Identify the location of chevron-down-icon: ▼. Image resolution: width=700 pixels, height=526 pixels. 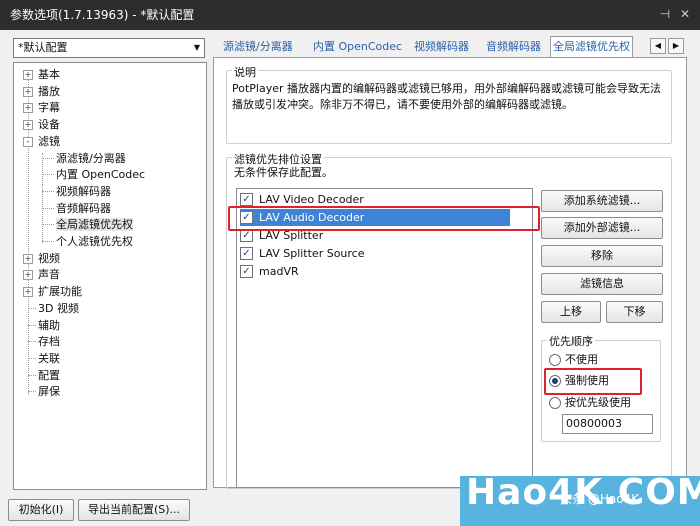
(196, 47).